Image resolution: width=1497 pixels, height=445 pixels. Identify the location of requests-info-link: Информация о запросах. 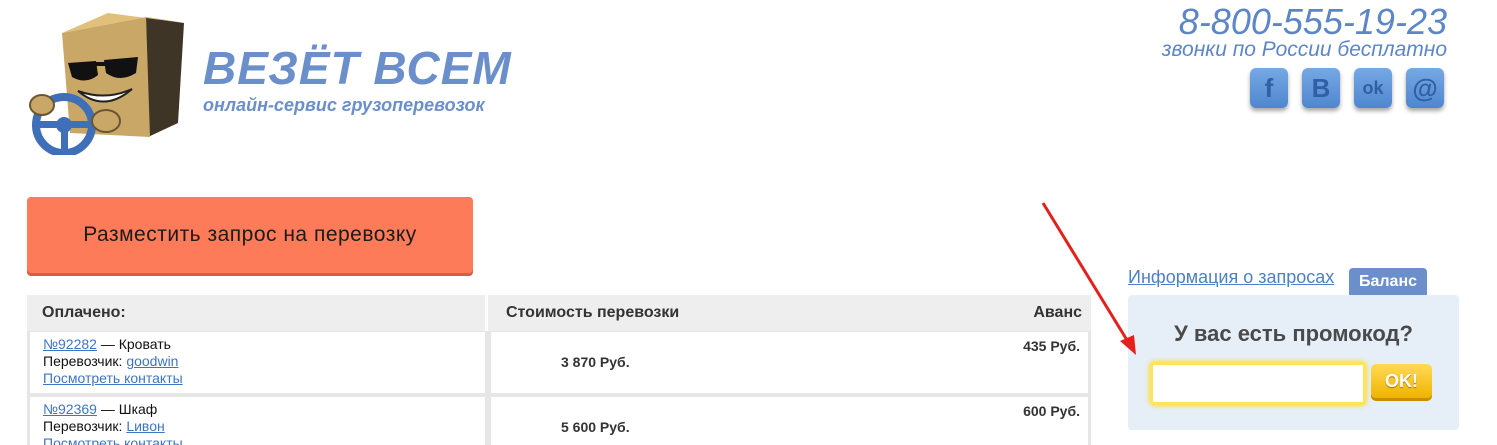
(1231, 277).